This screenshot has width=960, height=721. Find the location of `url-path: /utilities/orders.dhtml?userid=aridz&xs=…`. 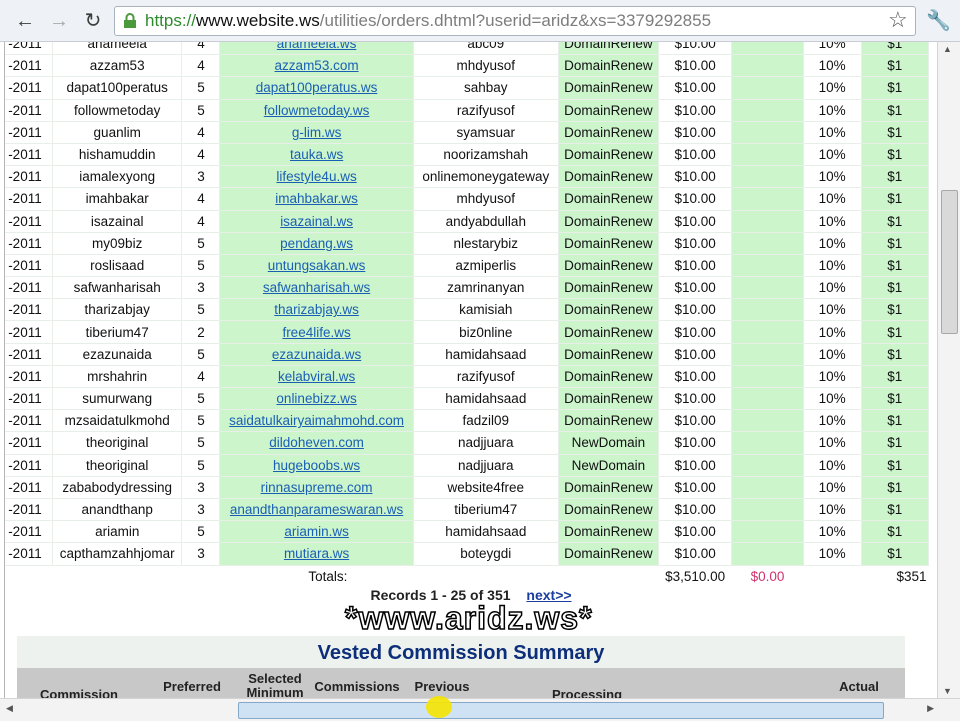

url-path: /utilities/orders.dhtml?userid=aridz&xs=… is located at coordinates (515, 20).